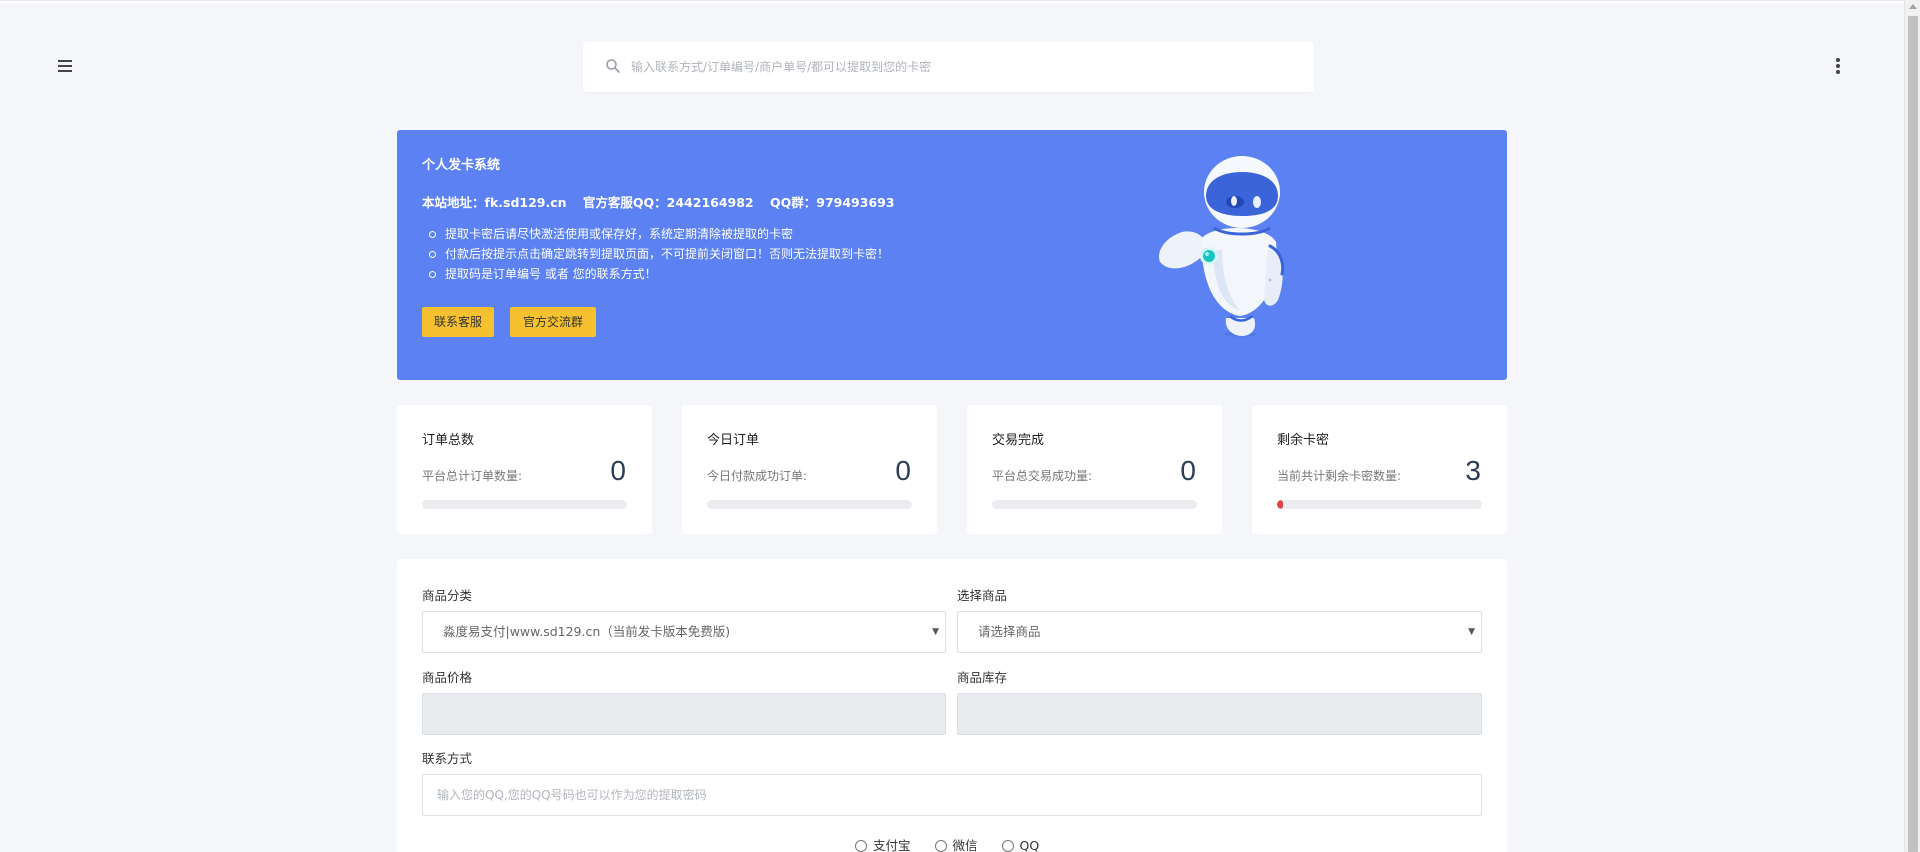  What do you see at coordinates (1029, 845) in the screenshot?
I see `payment-option-label: QQ` at bounding box center [1029, 845].